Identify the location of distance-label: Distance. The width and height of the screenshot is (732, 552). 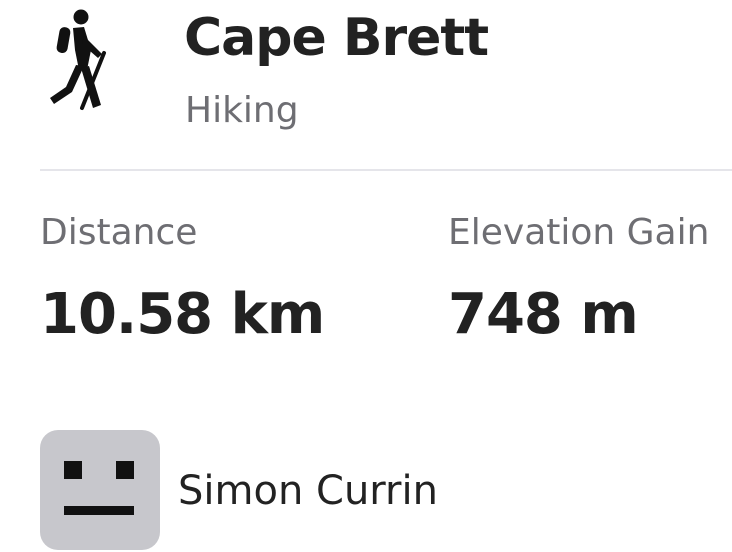
(119, 232).